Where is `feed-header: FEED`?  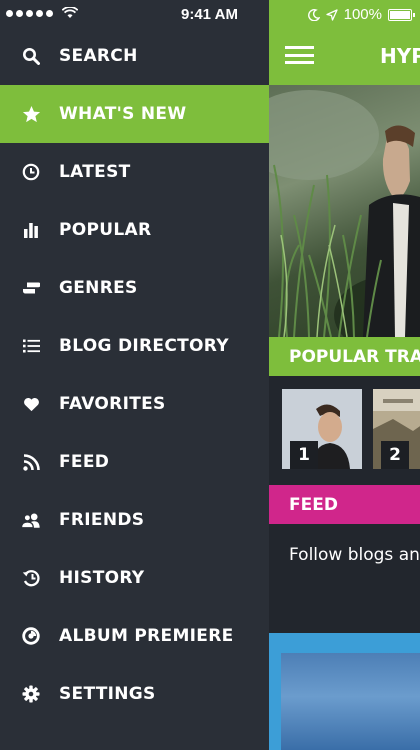 feed-header: FEED is located at coordinates (344, 504).